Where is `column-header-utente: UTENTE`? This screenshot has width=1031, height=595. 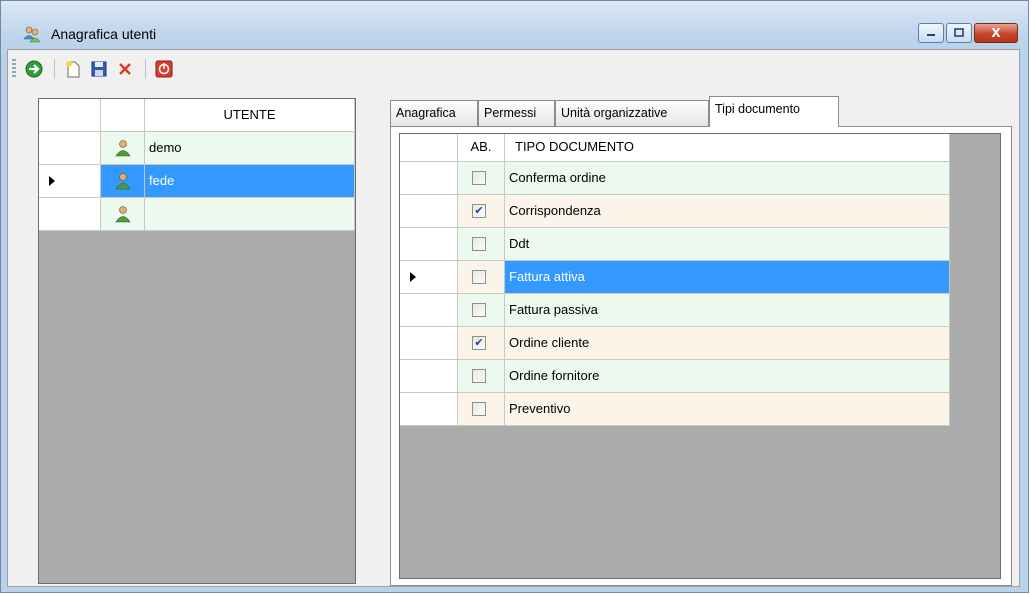 column-header-utente: UTENTE is located at coordinates (250, 115).